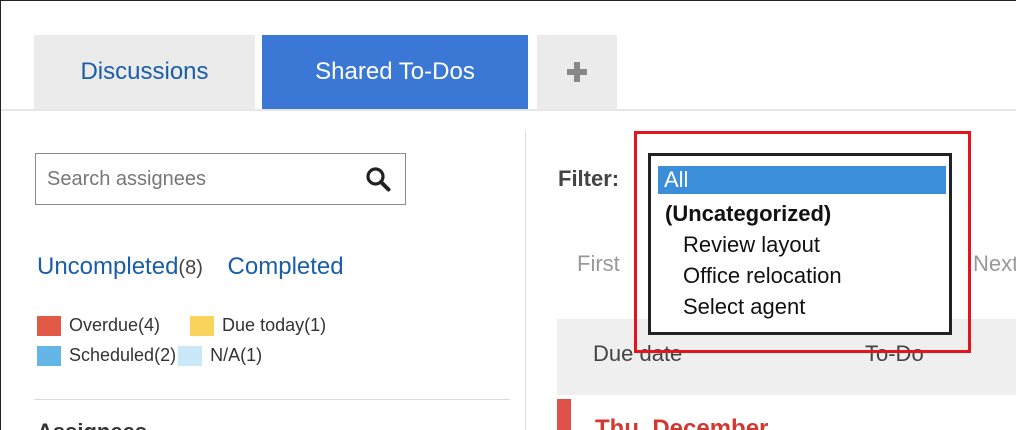 This screenshot has width=1016, height=430. What do you see at coordinates (994, 264) in the screenshot?
I see `next-page-link: Next` at bounding box center [994, 264].